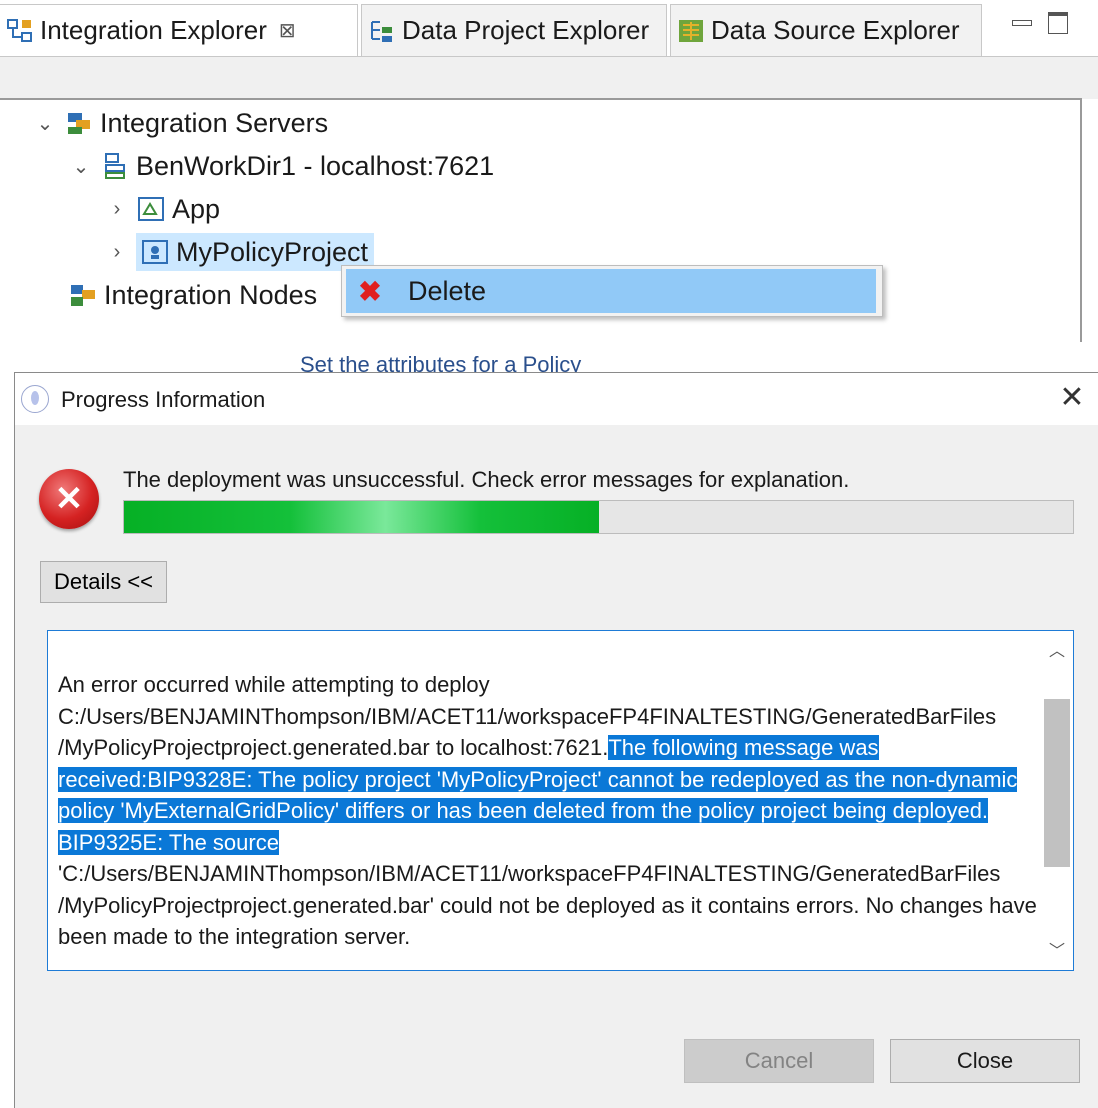  I want to click on data-source-explorer-icon, so click(691, 30).